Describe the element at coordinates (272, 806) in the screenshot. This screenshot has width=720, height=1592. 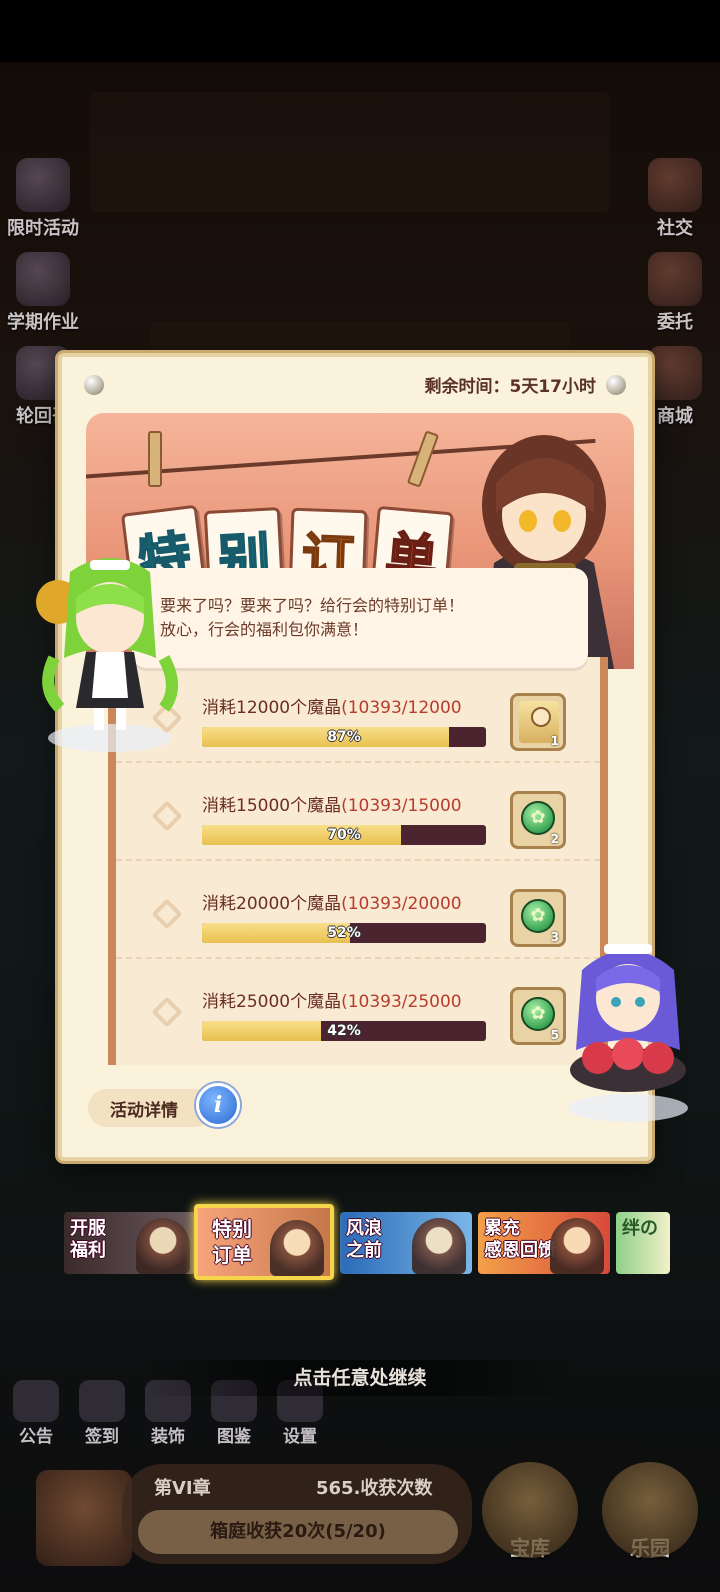
I see `task-title: 消耗15000个魔晶` at that location.